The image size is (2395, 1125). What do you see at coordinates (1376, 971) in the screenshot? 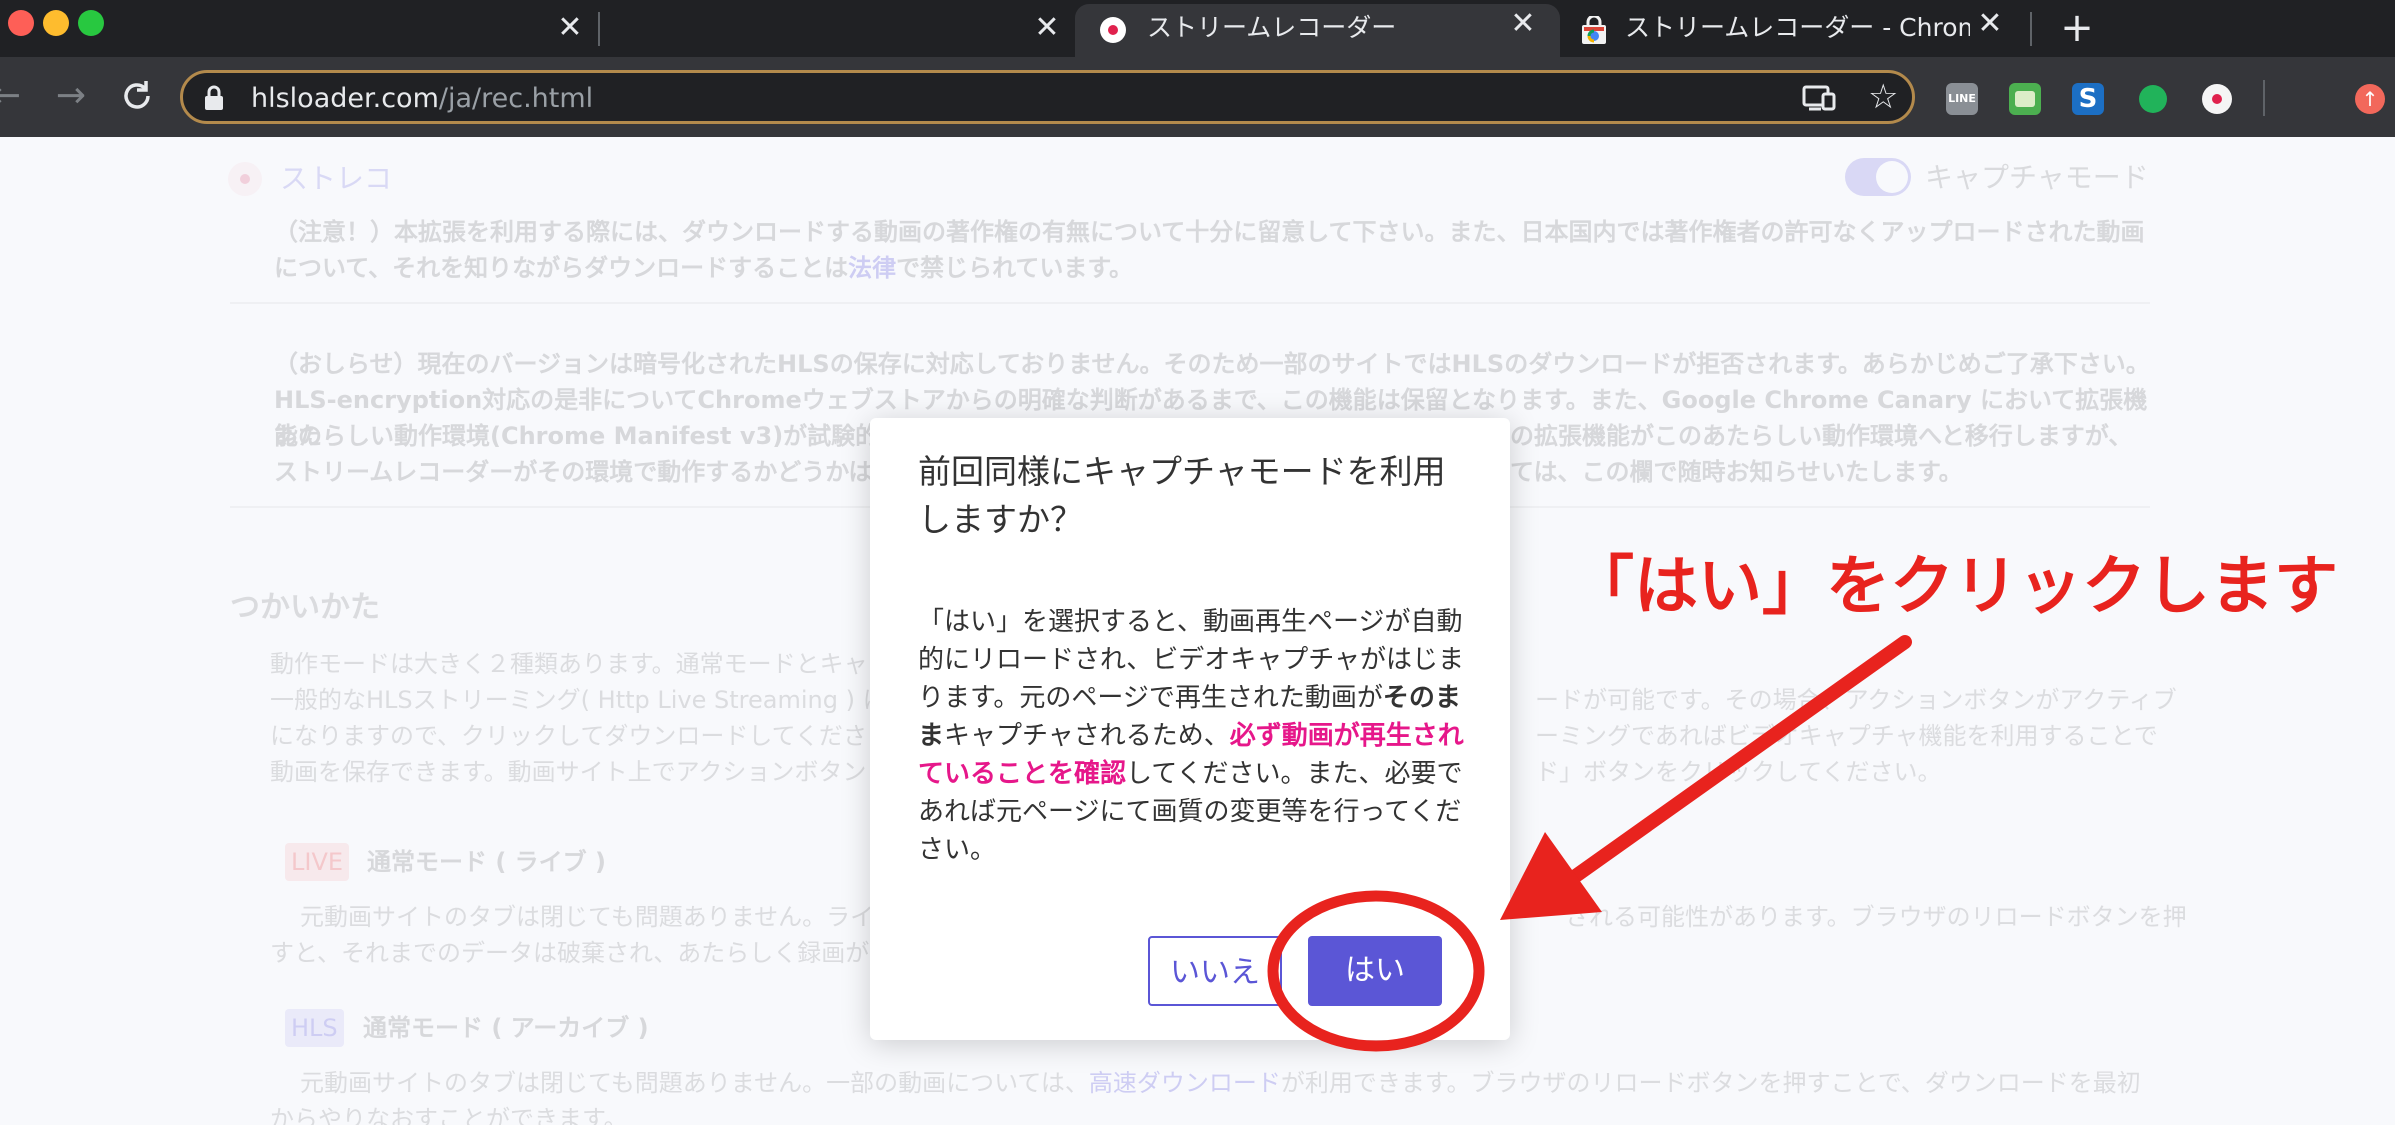
I see `highlight-circle` at bounding box center [1376, 971].